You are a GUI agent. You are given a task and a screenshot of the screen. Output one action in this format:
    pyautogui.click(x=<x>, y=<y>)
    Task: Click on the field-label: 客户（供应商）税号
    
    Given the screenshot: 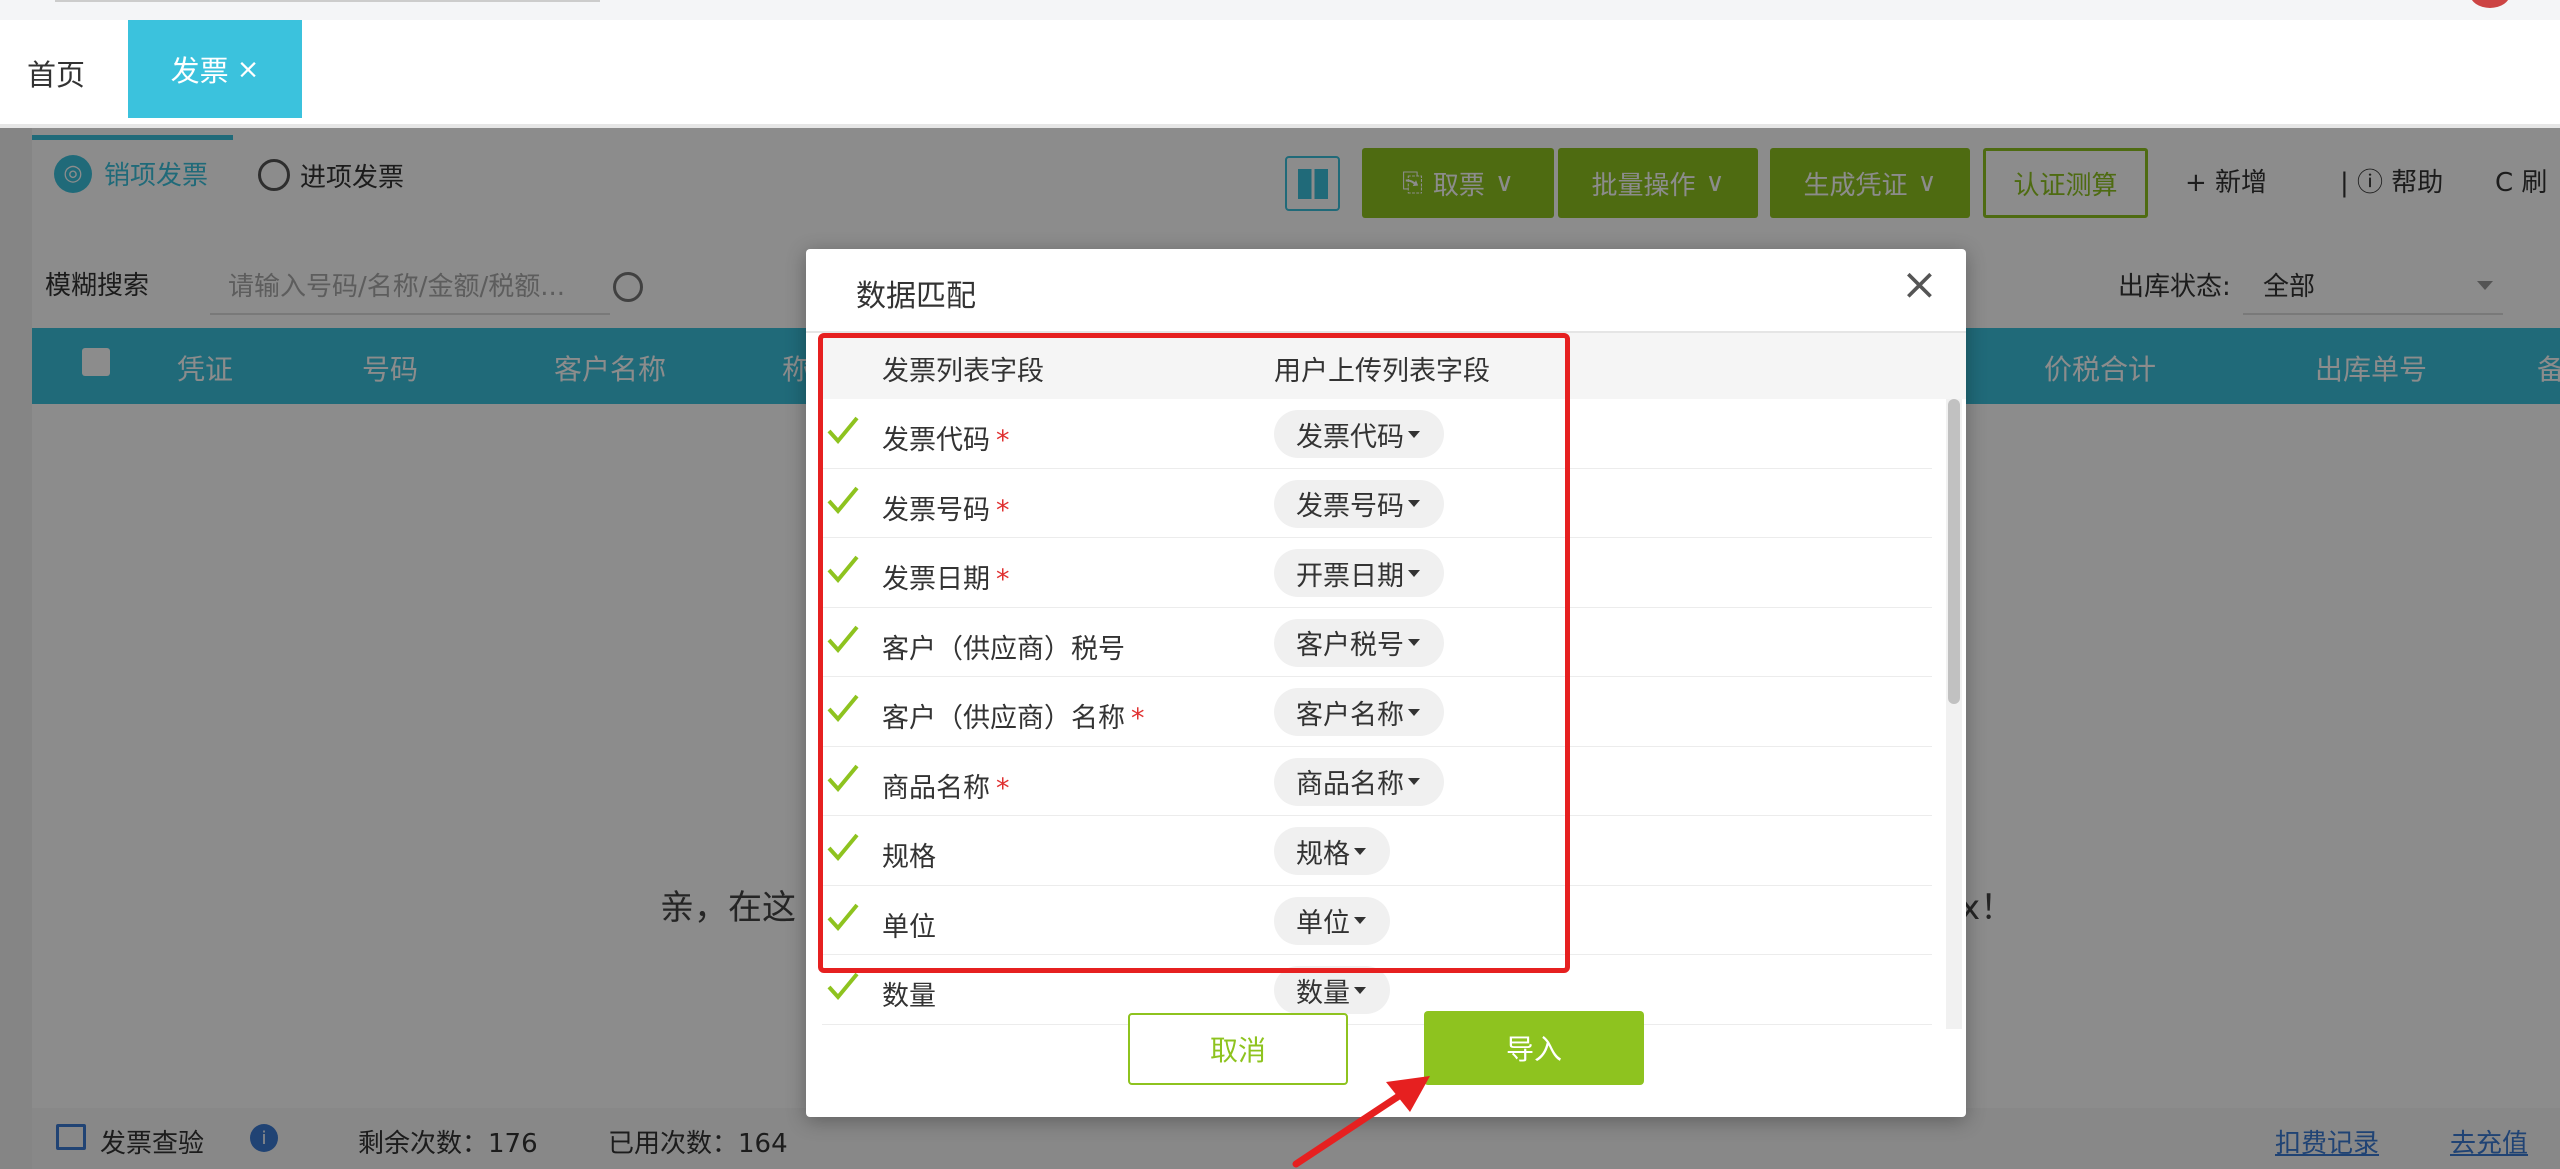 What is the action you would take?
    pyautogui.click(x=1003, y=649)
    